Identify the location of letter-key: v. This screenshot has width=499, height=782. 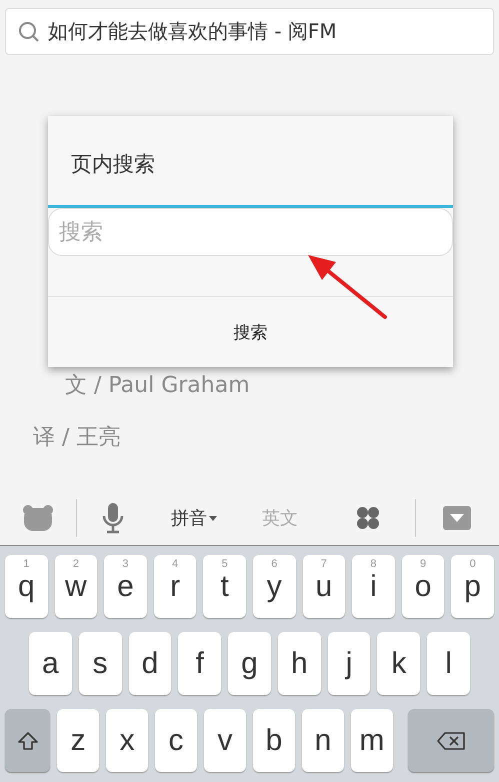
(225, 740).